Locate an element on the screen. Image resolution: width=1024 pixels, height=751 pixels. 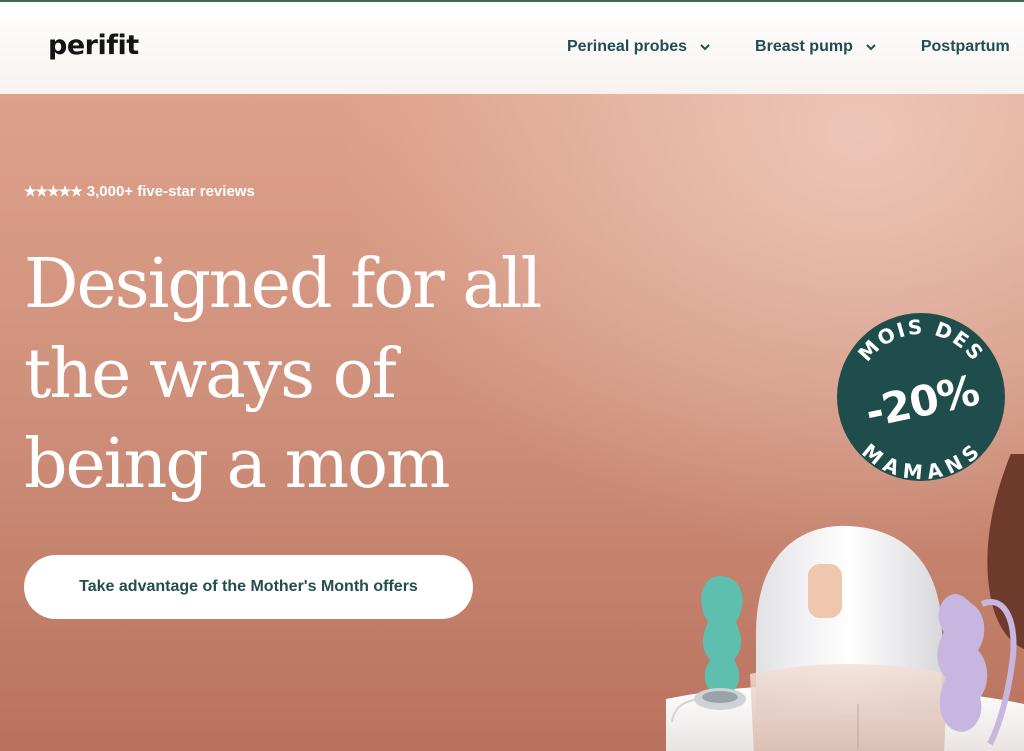
breast-pump-icon is located at coordinates (849, 638).